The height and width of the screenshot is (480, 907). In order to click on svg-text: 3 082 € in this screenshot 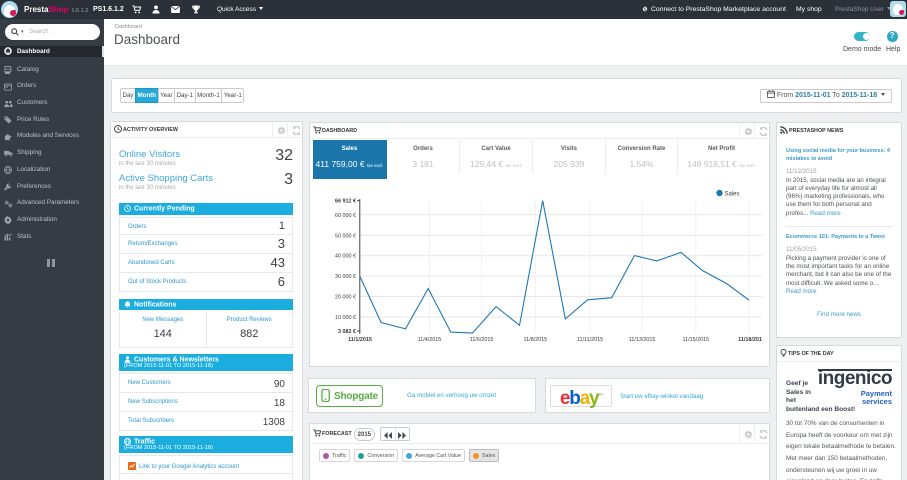, I will do `click(347, 332)`.